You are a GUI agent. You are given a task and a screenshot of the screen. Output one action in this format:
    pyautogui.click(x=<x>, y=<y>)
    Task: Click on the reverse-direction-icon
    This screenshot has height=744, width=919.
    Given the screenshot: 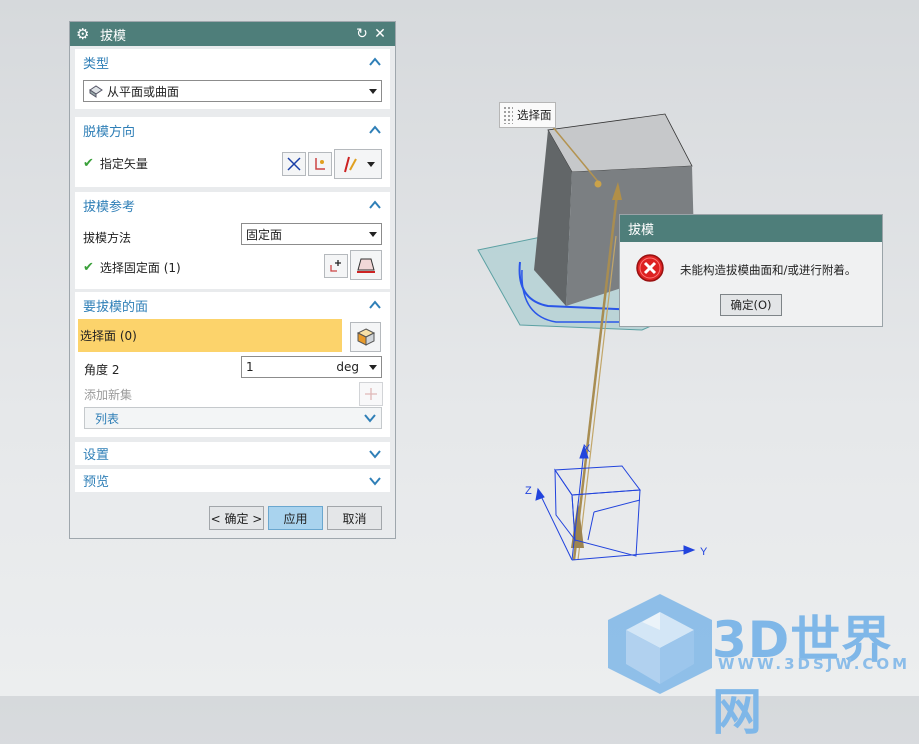 What is the action you would take?
    pyautogui.click(x=294, y=164)
    